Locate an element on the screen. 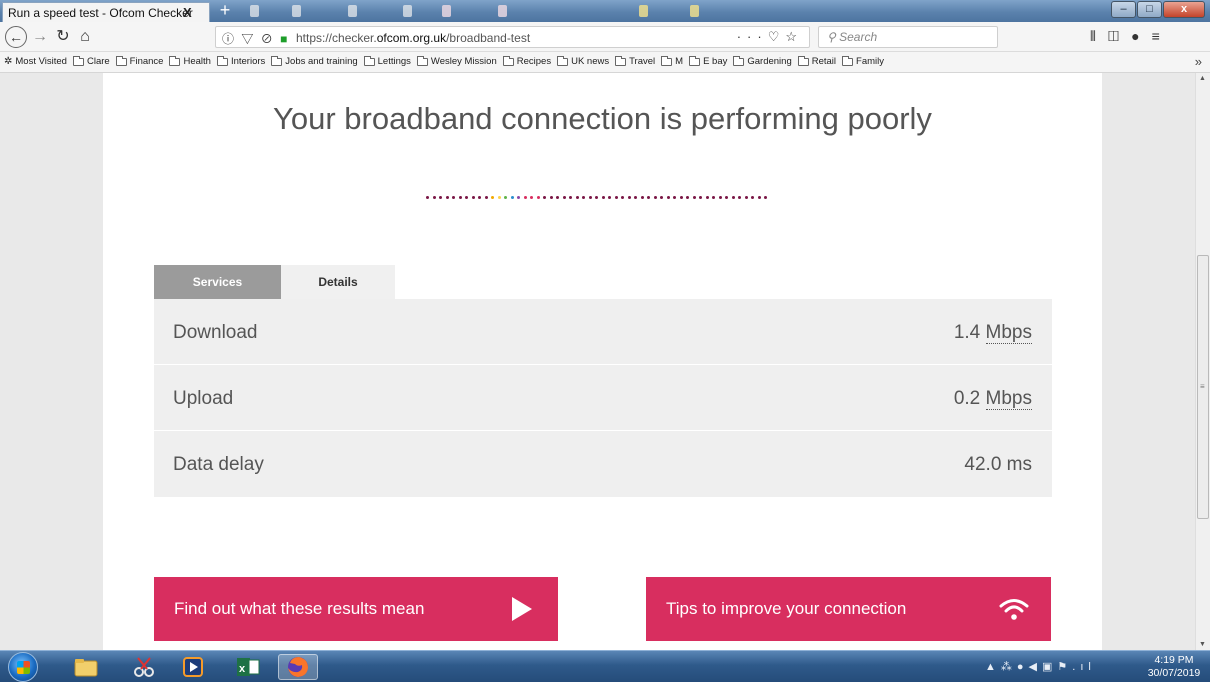 The height and width of the screenshot is (682, 1210). bookmark-star-icon: ☆ is located at coordinates (794, 36).